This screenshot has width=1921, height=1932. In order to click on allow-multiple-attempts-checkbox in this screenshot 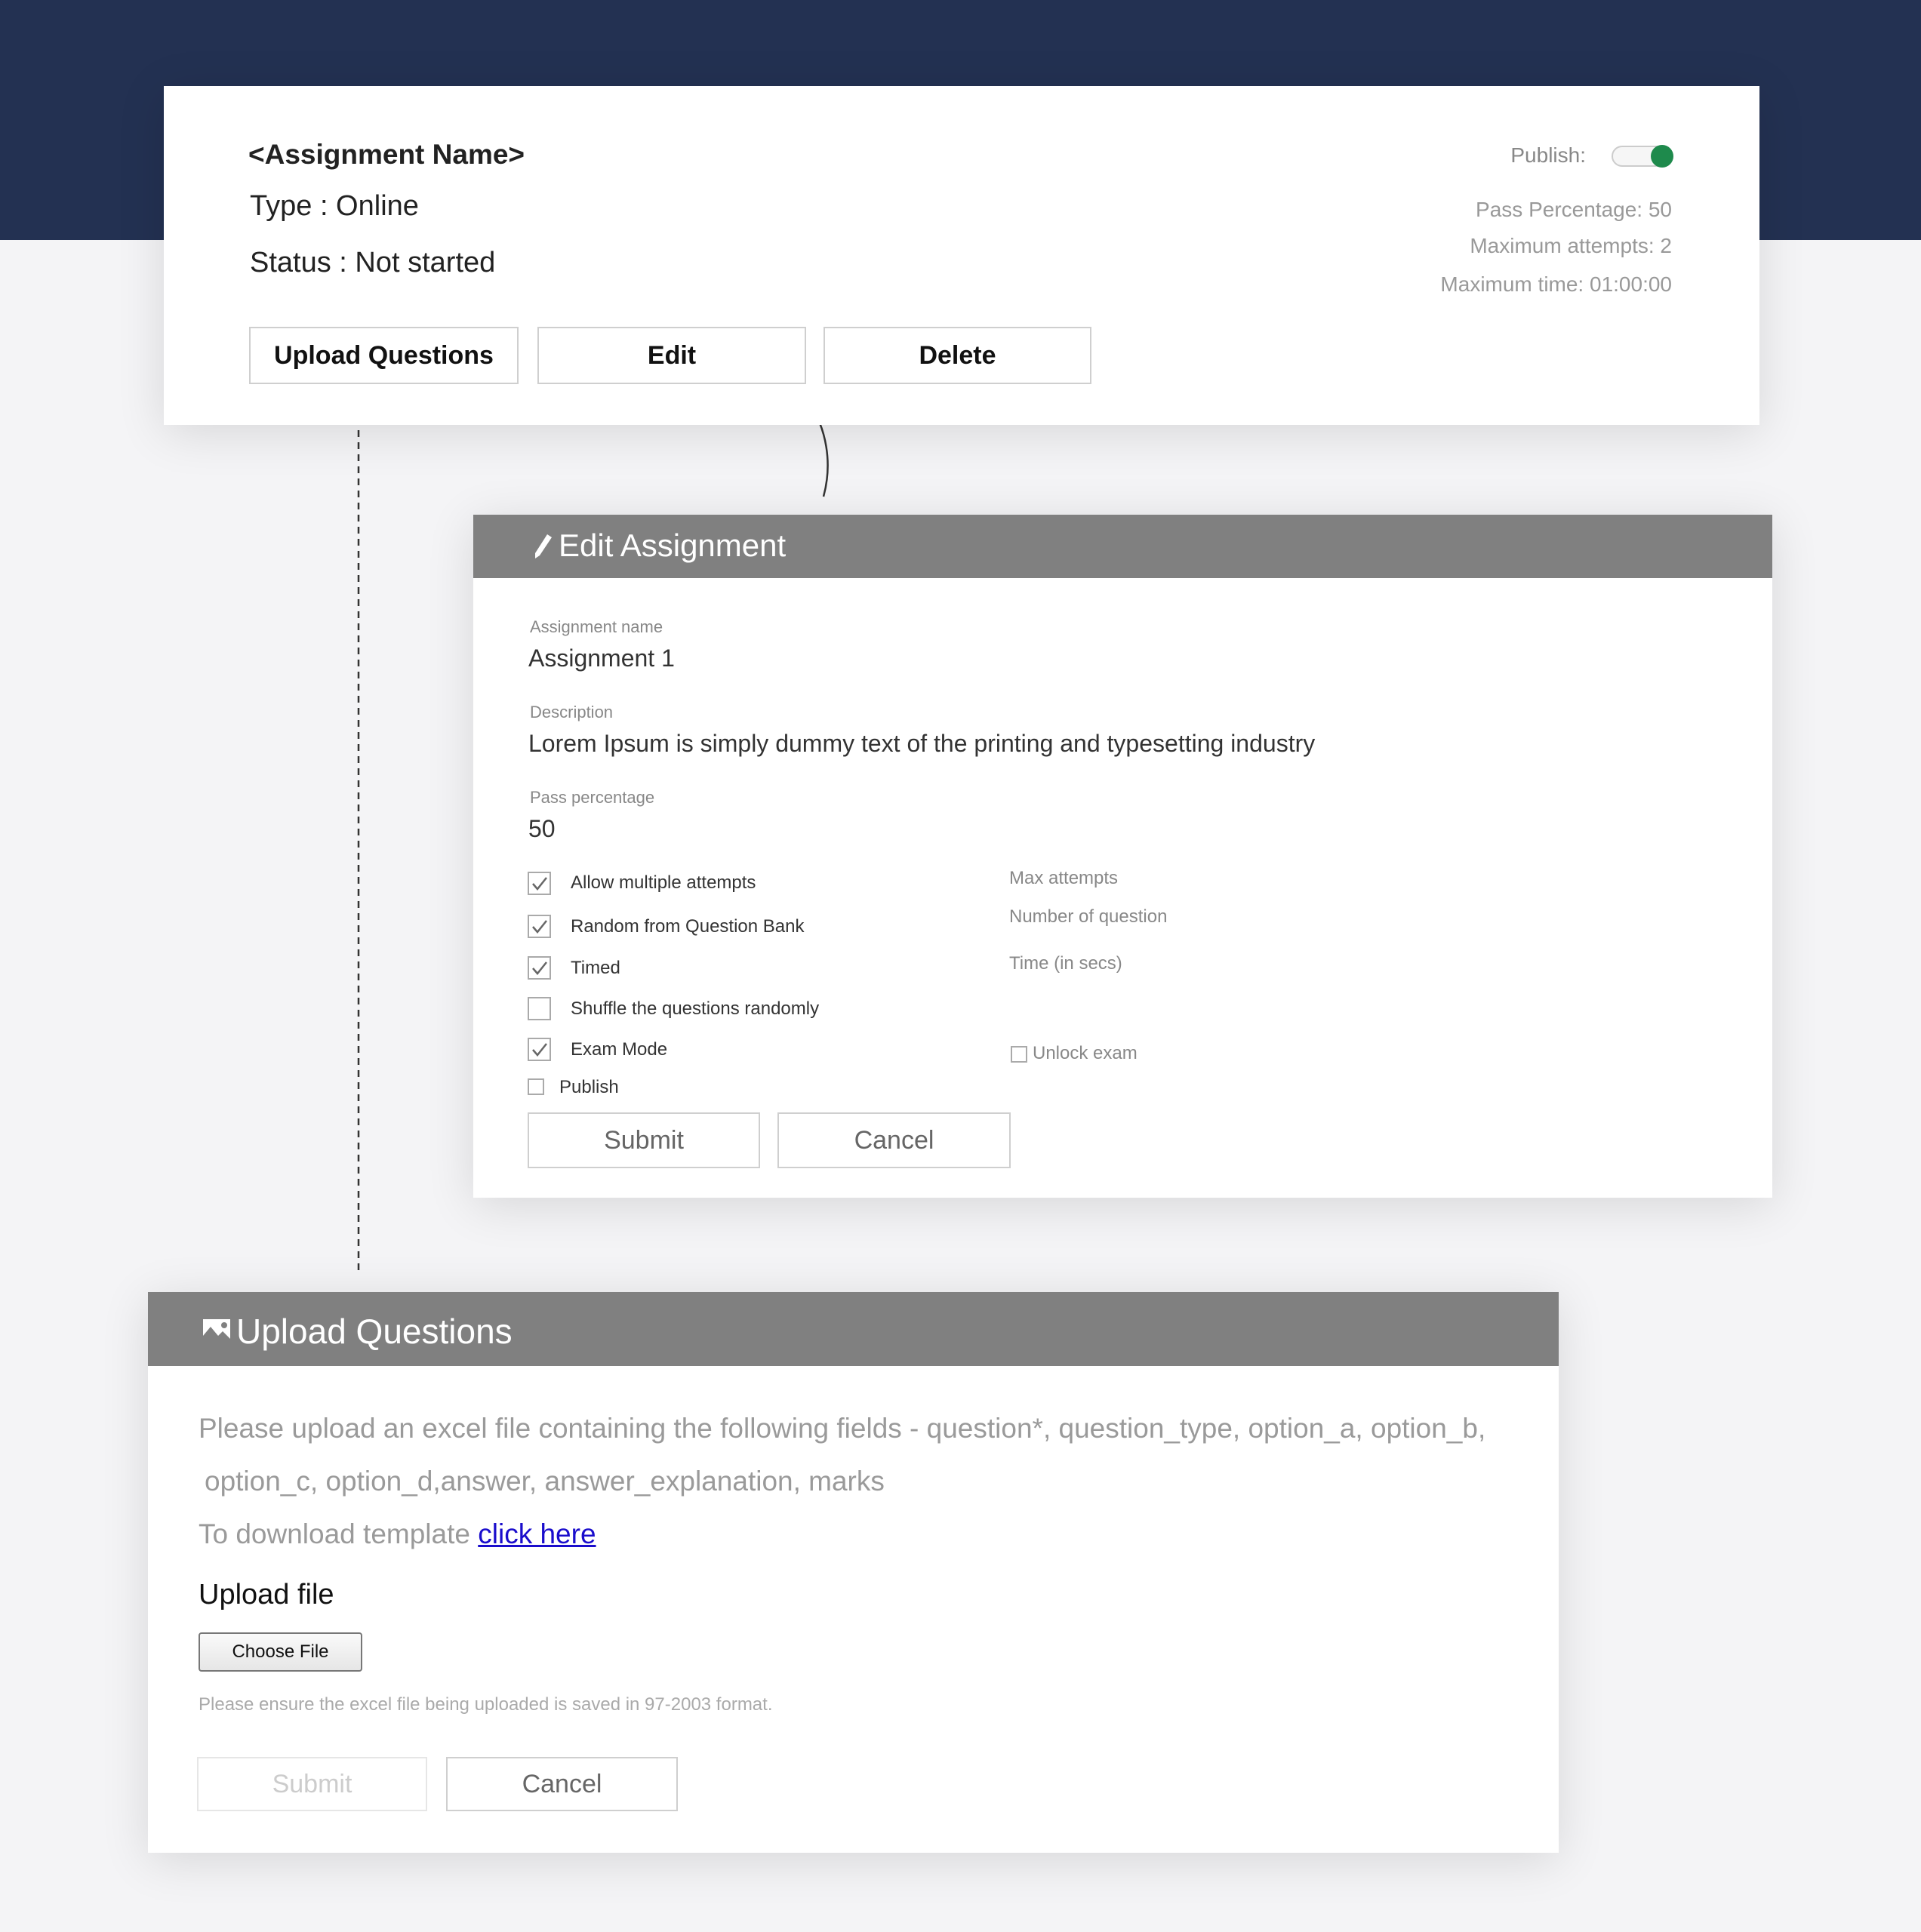, I will do `click(539, 883)`.